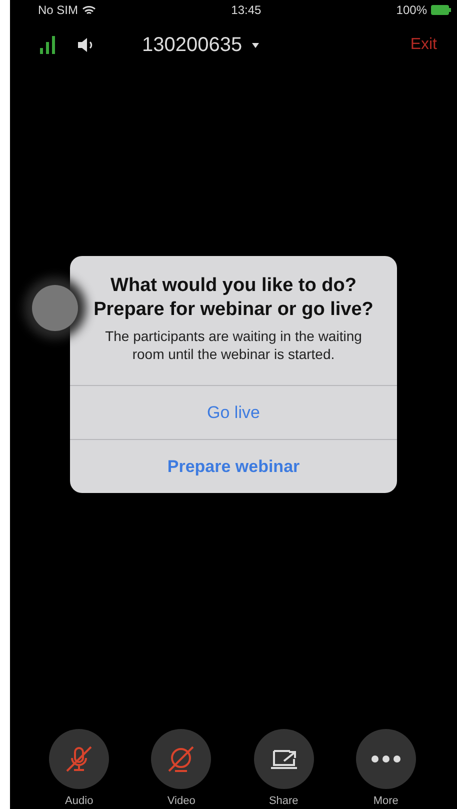 The width and height of the screenshot is (457, 809). I want to click on dialog-title: What would you like to do? Prepare for webinar or go live?, so click(233, 298).